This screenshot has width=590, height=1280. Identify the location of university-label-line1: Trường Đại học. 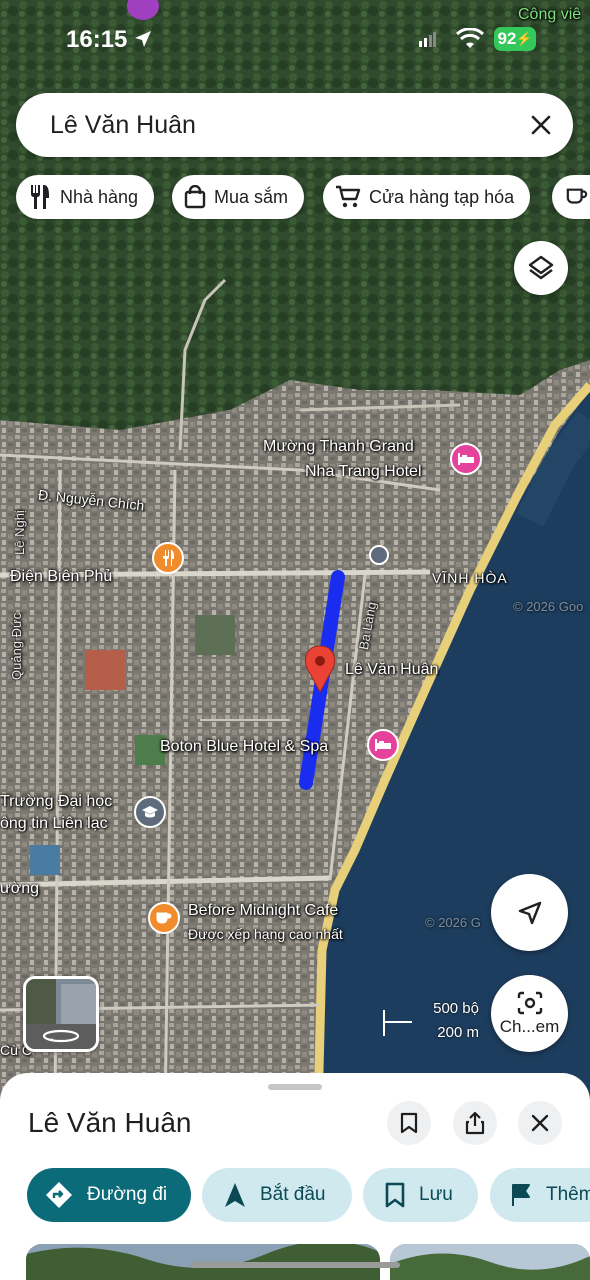
(56, 802).